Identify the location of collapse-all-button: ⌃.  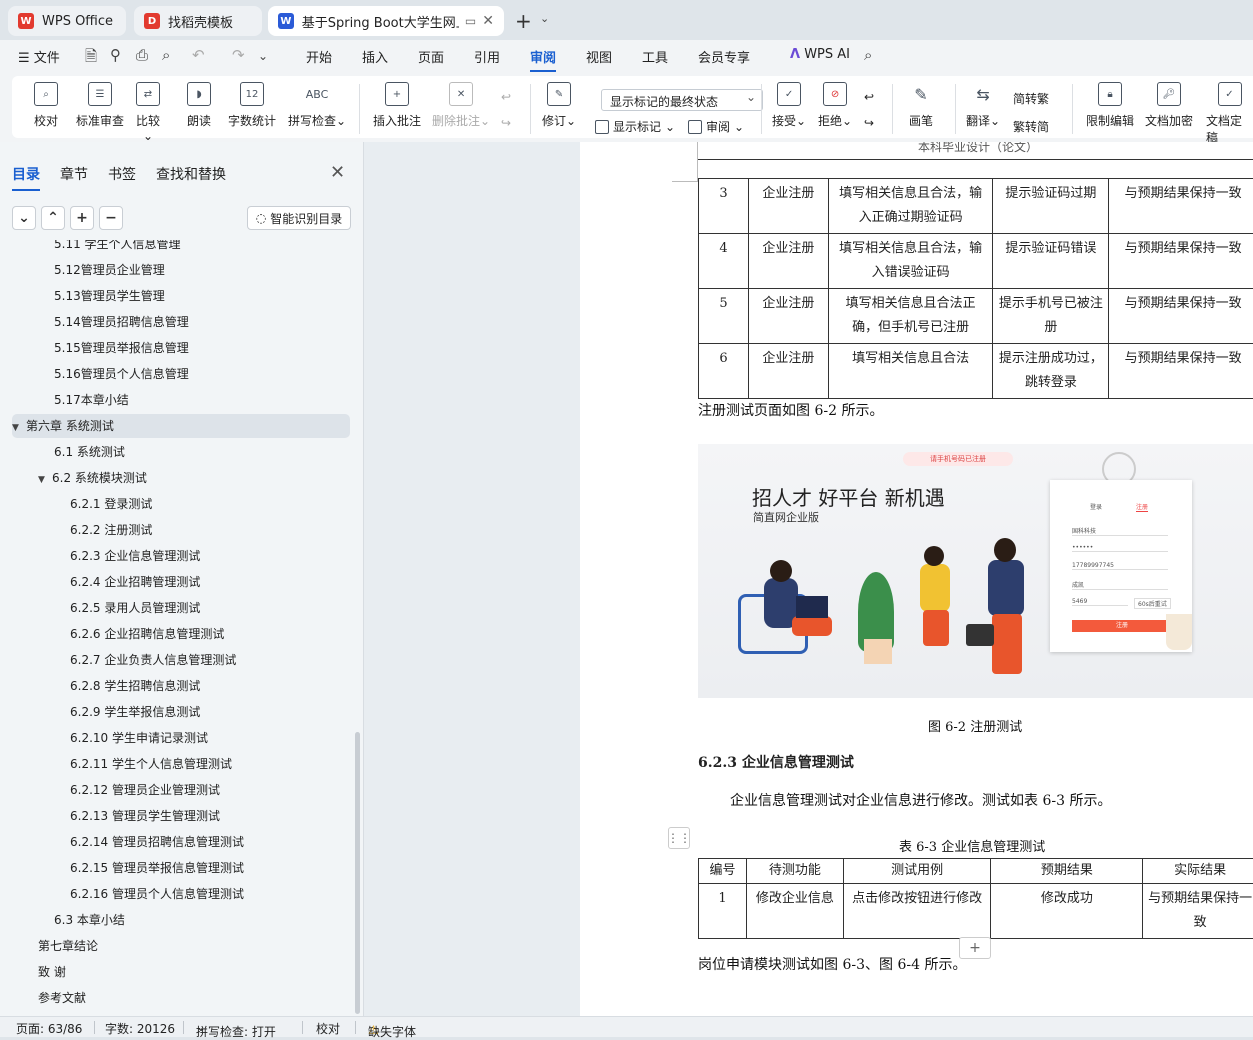
(53, 218).